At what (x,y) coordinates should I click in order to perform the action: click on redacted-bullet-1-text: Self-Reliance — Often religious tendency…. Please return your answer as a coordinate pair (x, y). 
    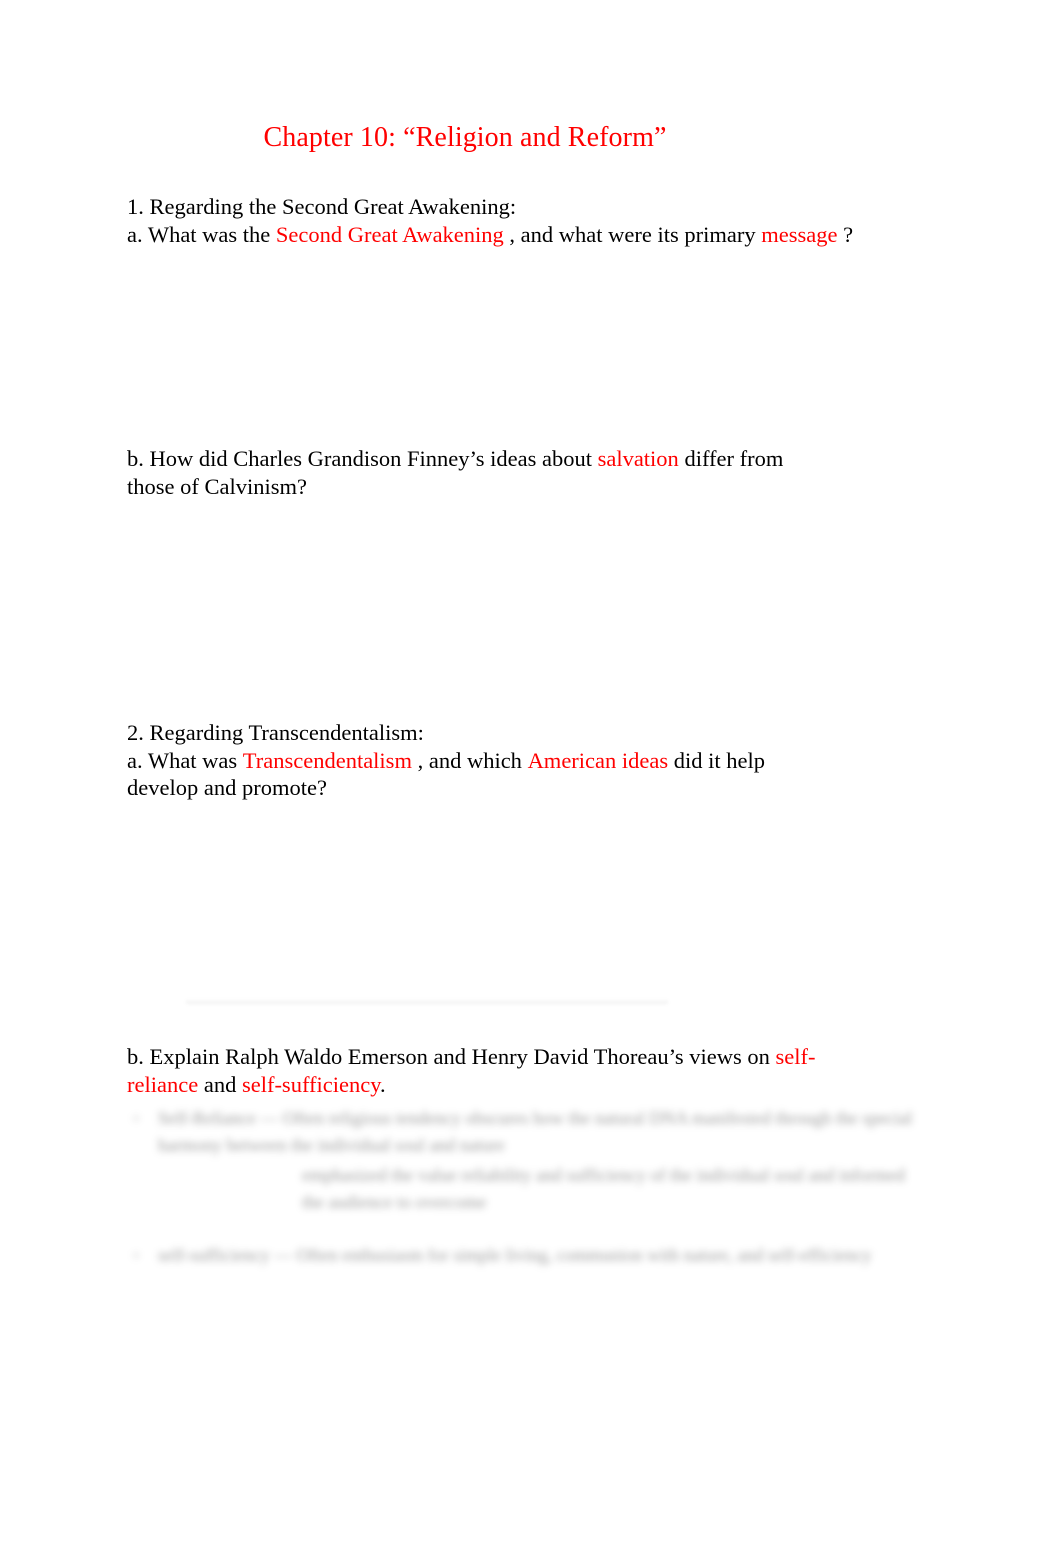
    Looking at the image, I should click on (535, 1131).